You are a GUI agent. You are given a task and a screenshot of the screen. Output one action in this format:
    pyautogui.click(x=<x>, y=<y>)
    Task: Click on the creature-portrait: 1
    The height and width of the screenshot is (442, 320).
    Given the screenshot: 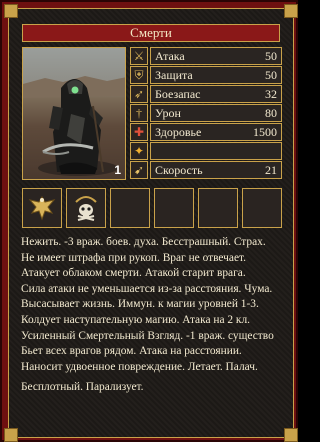 What is the action you would take?
    pyautogui.click(x=74, y=113)
    